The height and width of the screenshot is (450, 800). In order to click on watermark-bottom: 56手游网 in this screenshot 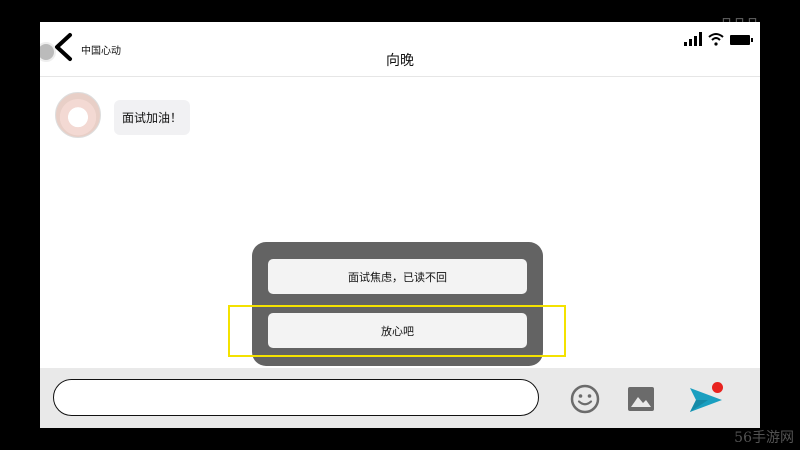, I will do `click(764, 438)`.